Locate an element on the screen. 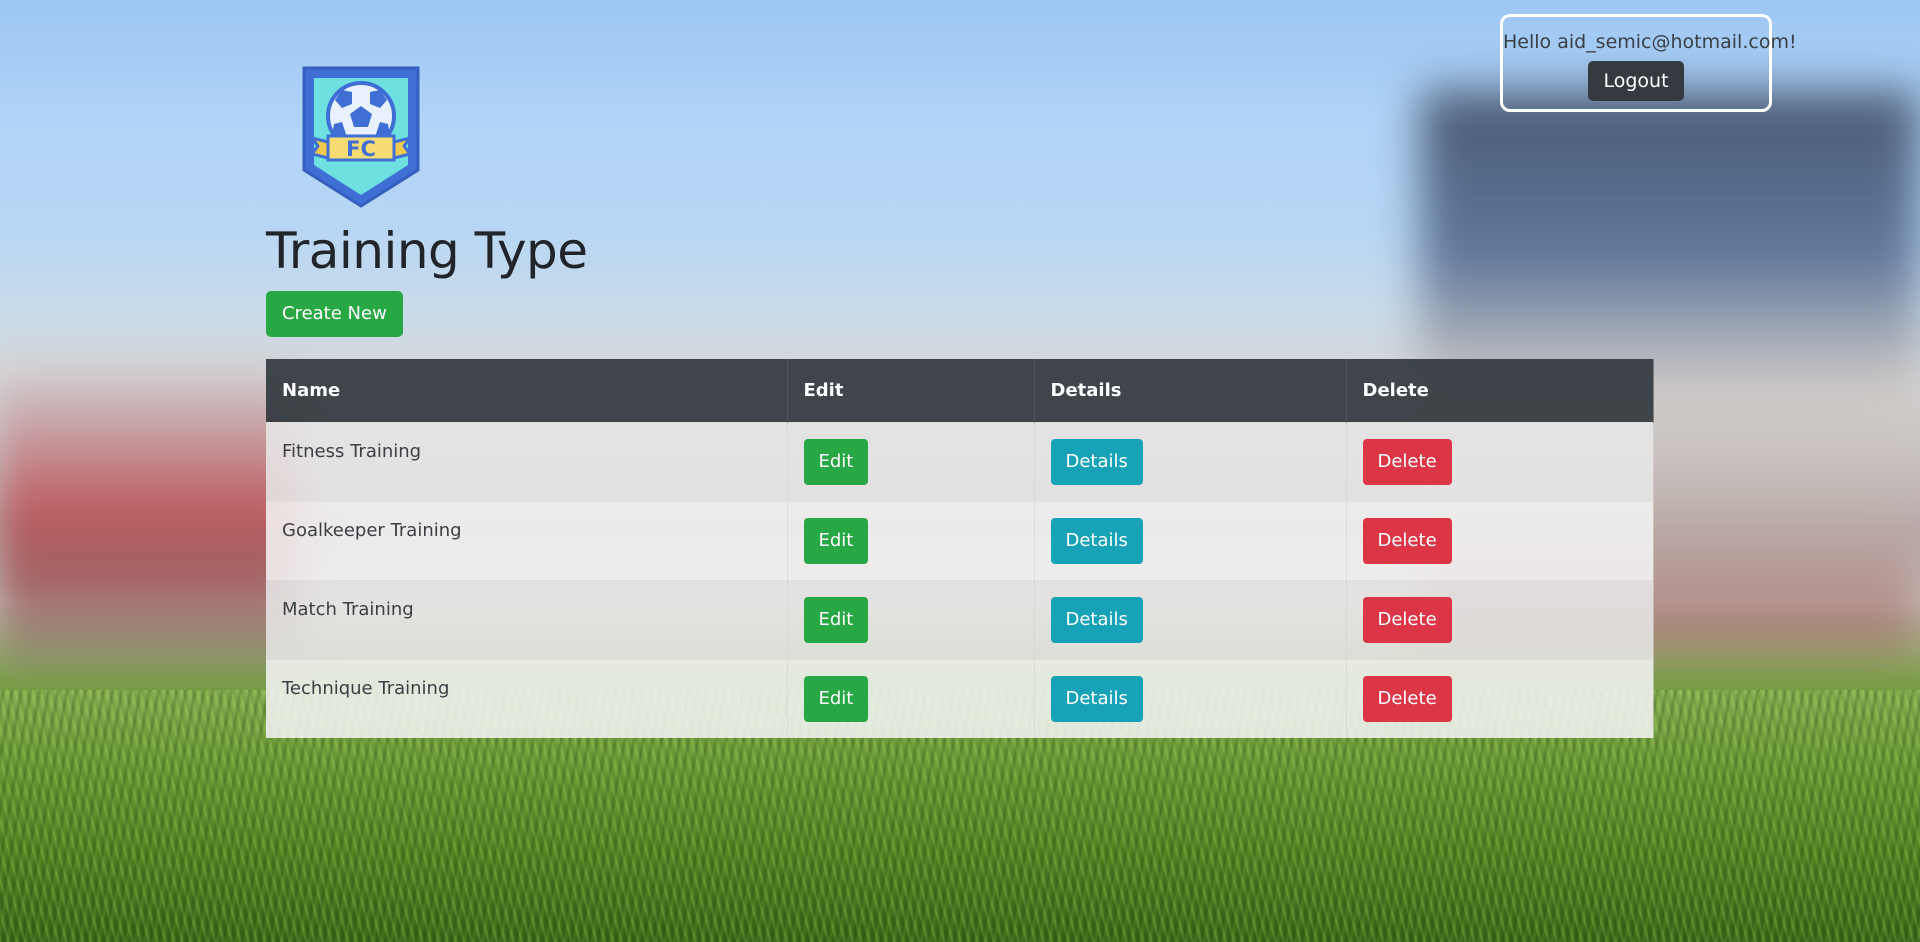 The height and width of the screenshot is (942, 1920). user-greeting: Hello aid_semic@hotmail.com! is located at coordinates (1650, 42).